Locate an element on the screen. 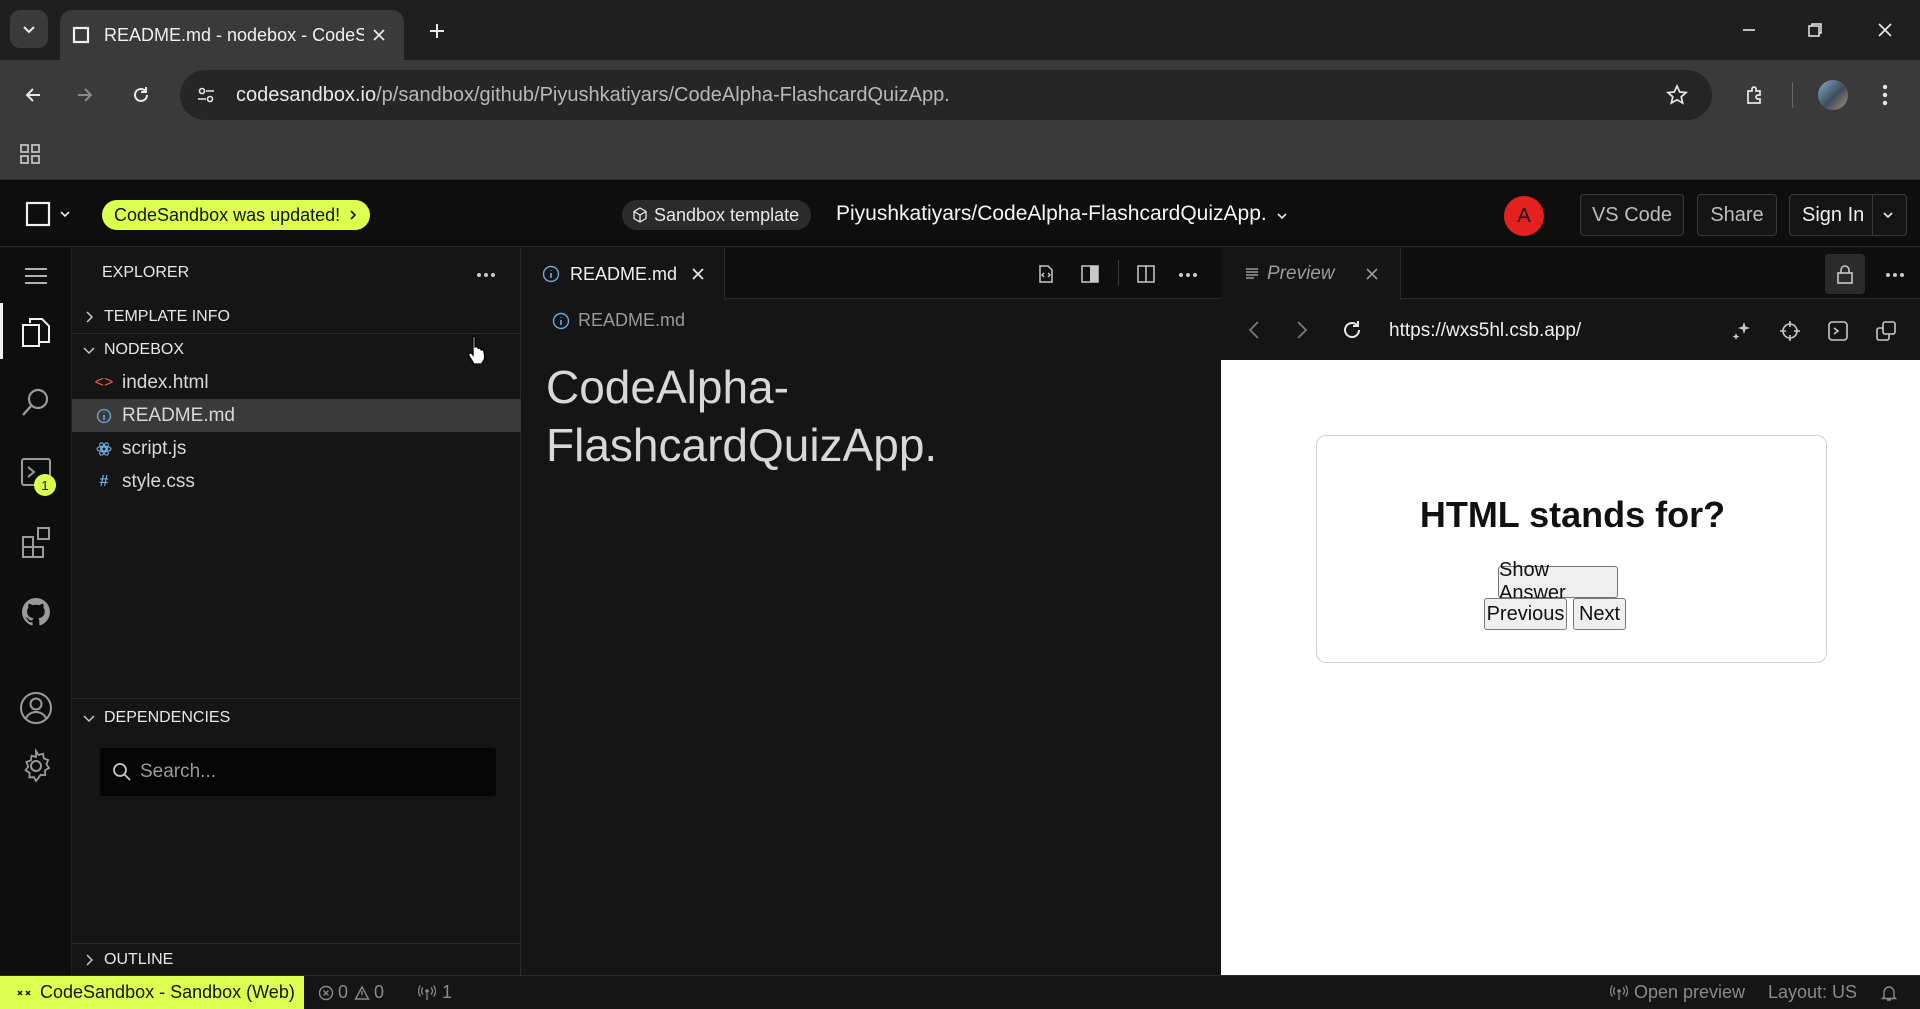 The image size is (1920, 1009). lock-preview-button is located at coordinates (1845, 274).